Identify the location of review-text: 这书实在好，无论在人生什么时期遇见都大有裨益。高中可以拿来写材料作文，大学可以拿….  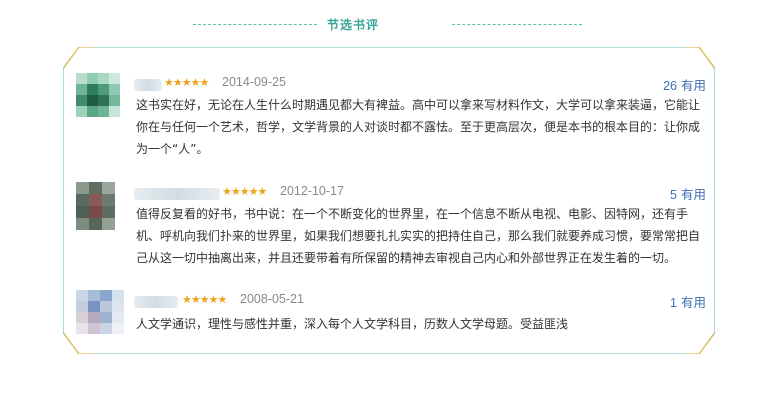
(418, 127).